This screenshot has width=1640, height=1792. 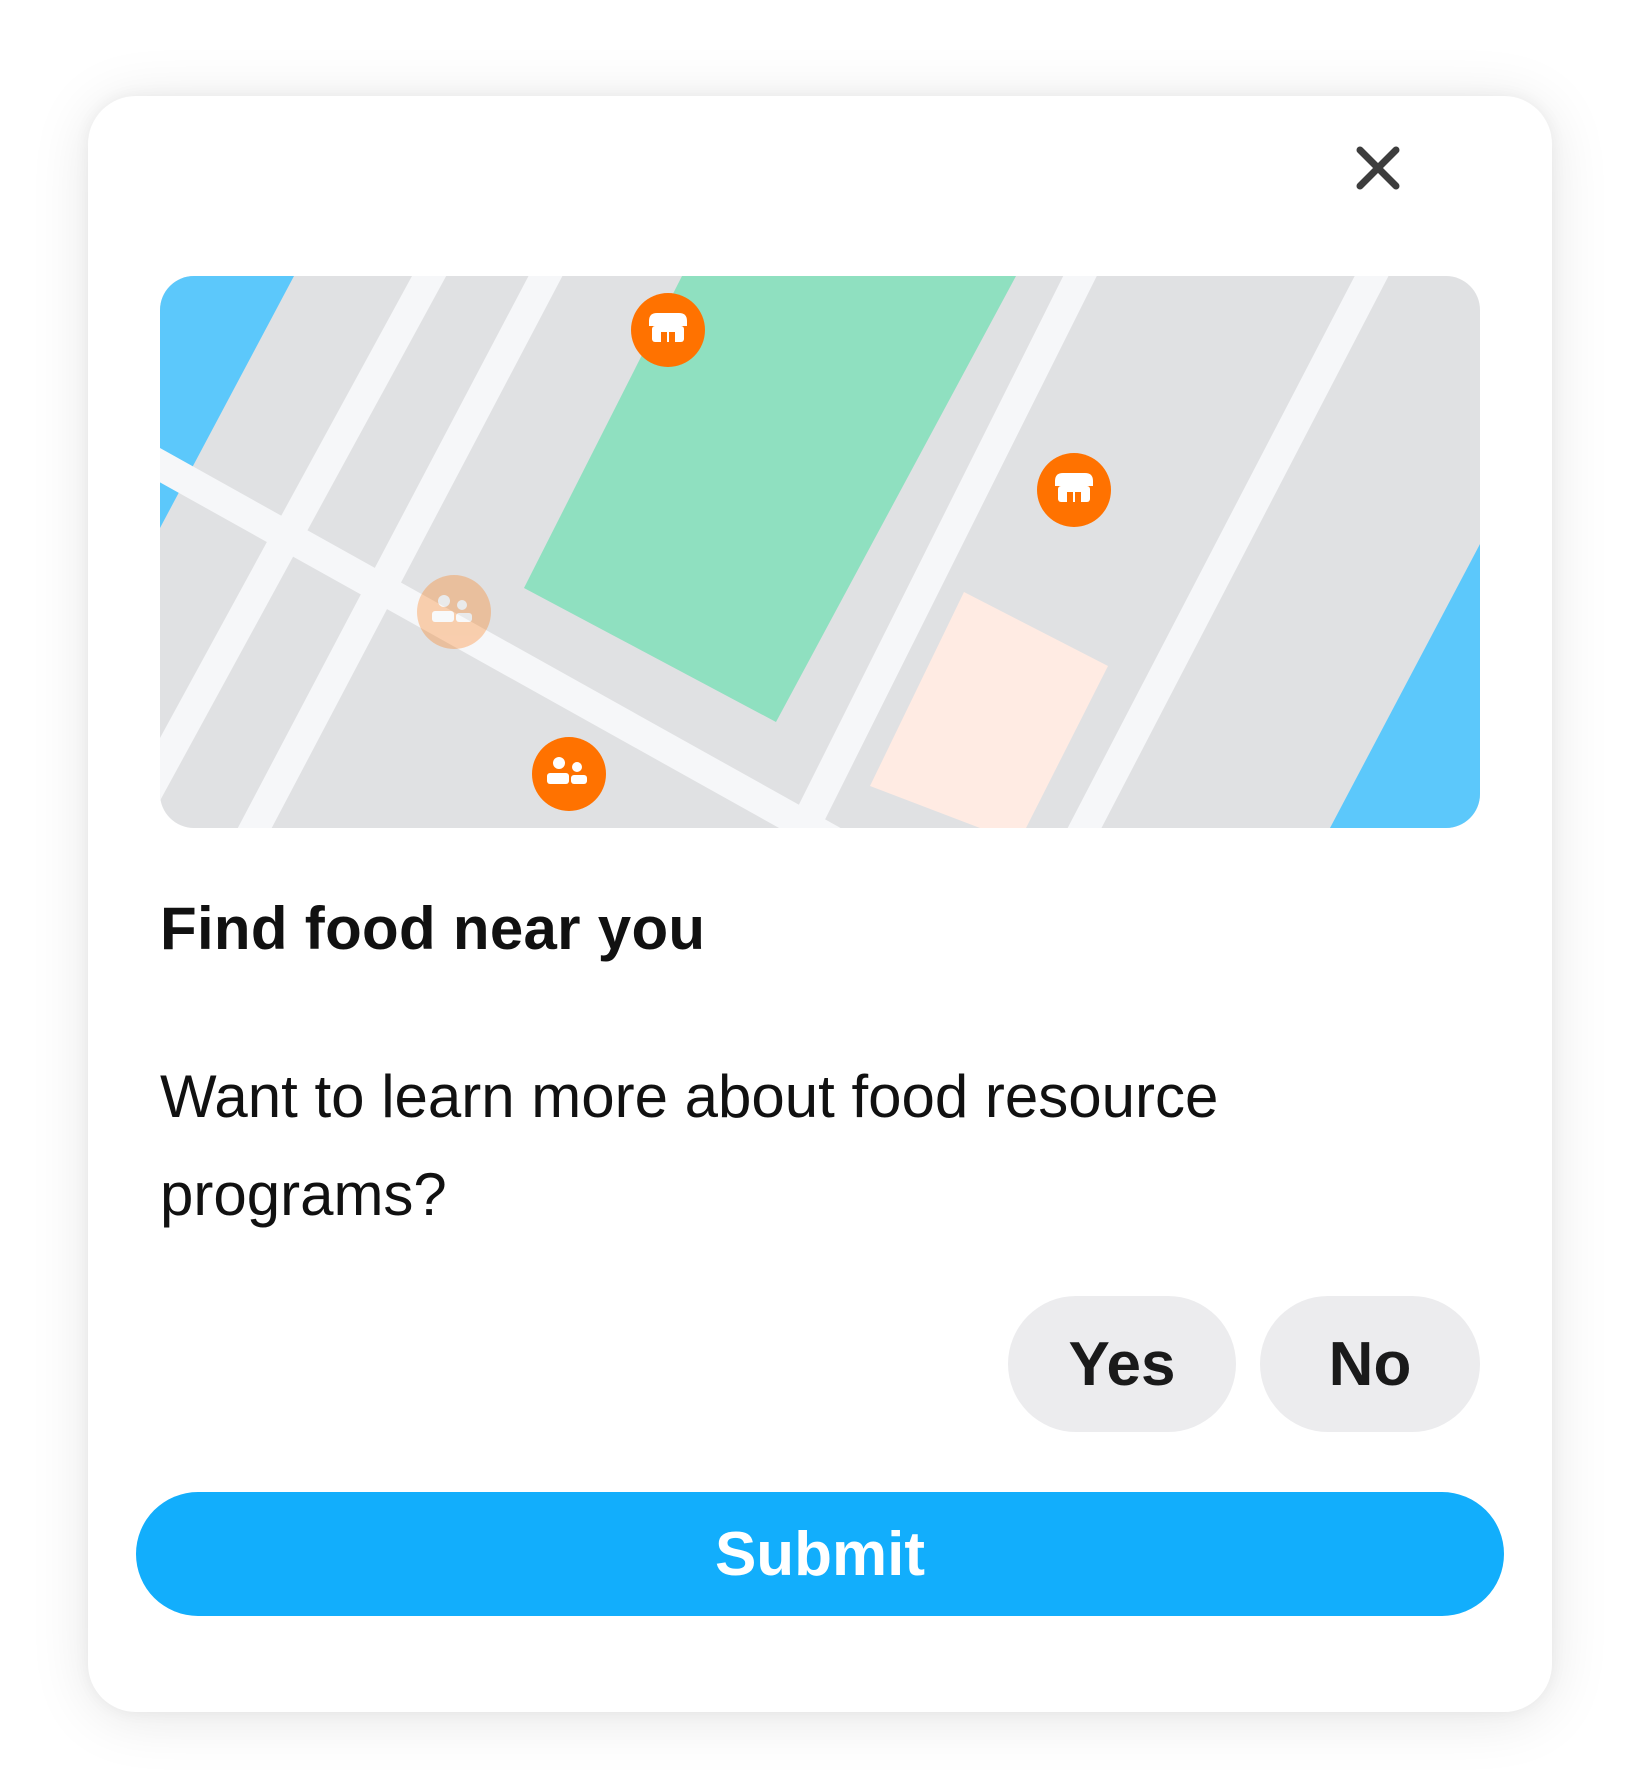 What do you see at coordinates (569, 774) in the screenshot?
I see `map-marker-people` at bounding box center [569, 774].